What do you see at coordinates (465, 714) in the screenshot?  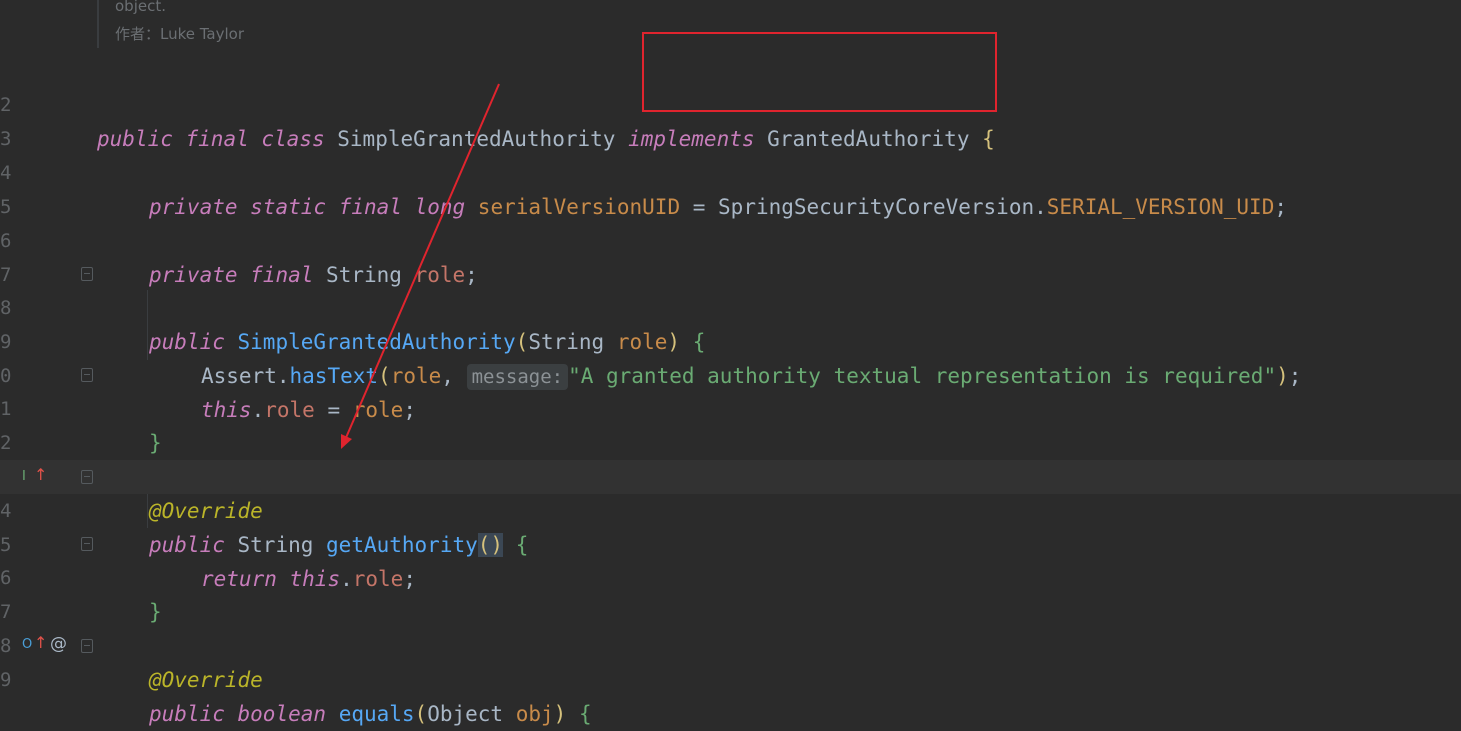 I see `type-name: Object` at bounding box center [465, 714].